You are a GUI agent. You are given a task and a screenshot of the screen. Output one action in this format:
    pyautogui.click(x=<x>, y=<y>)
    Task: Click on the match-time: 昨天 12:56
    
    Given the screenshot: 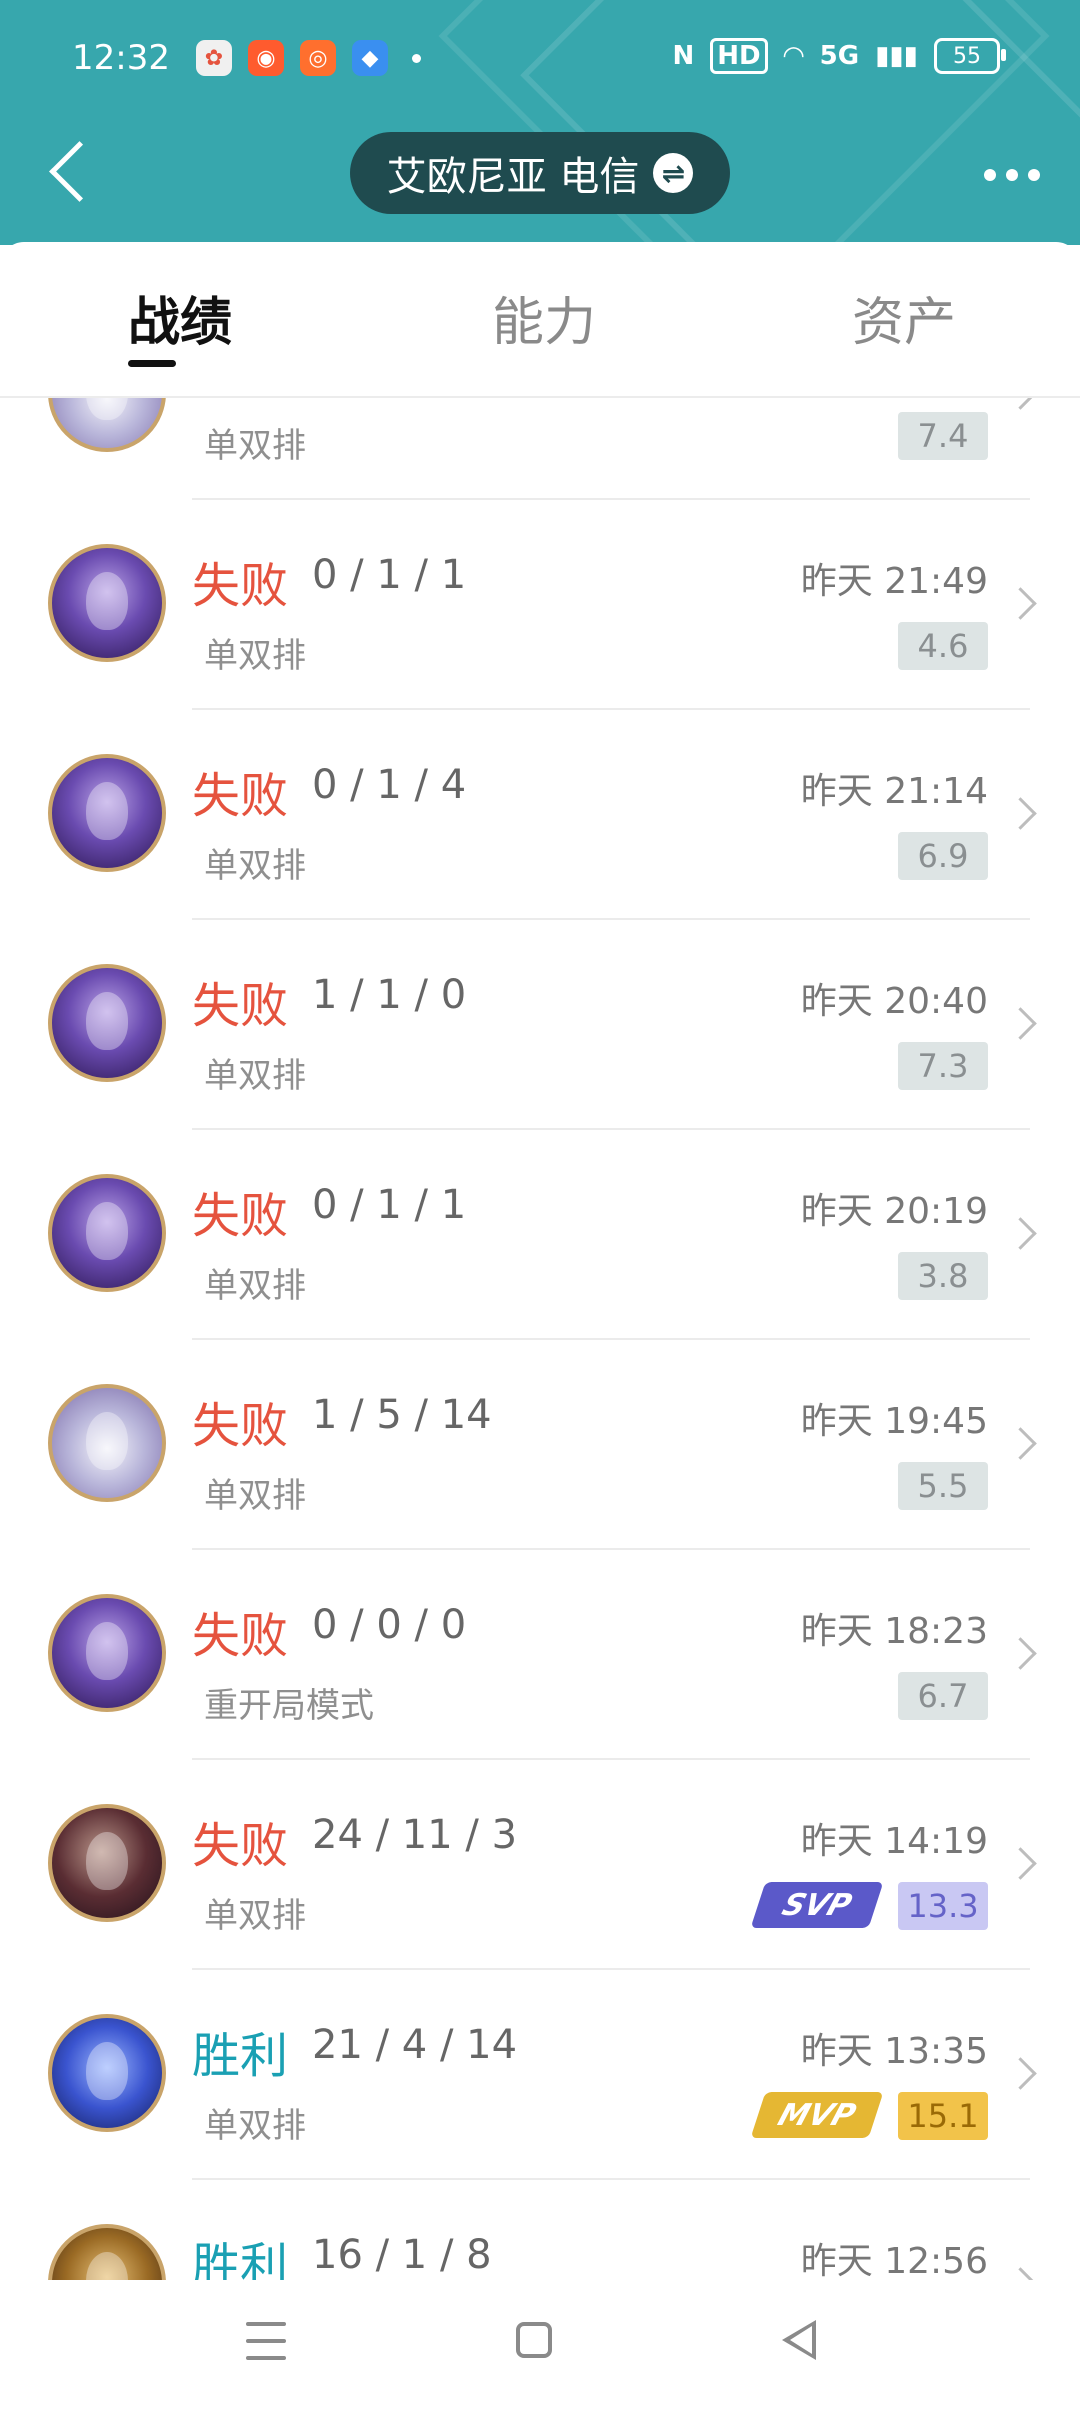 What is the action you would take?
    pyautogui.click(x=894, y=2260)
    